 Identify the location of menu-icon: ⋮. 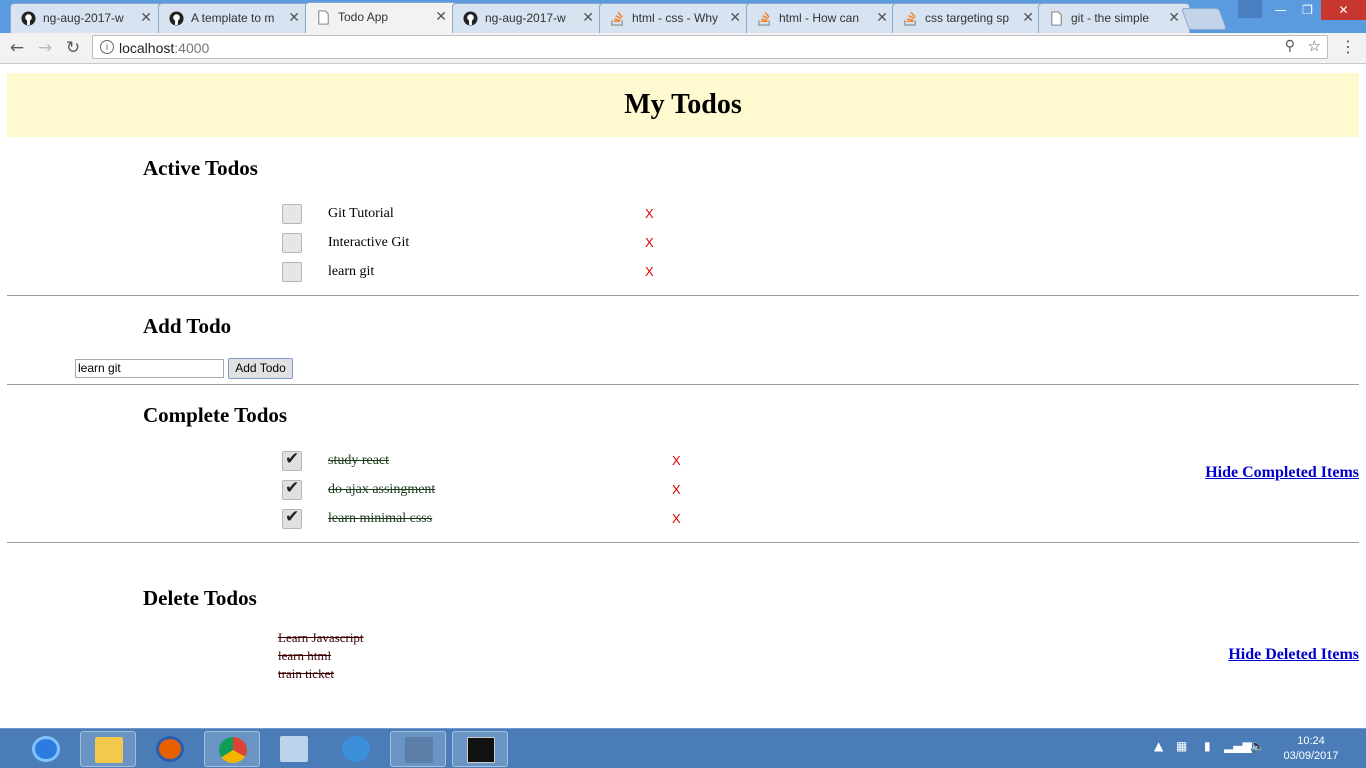
(1348, 46).